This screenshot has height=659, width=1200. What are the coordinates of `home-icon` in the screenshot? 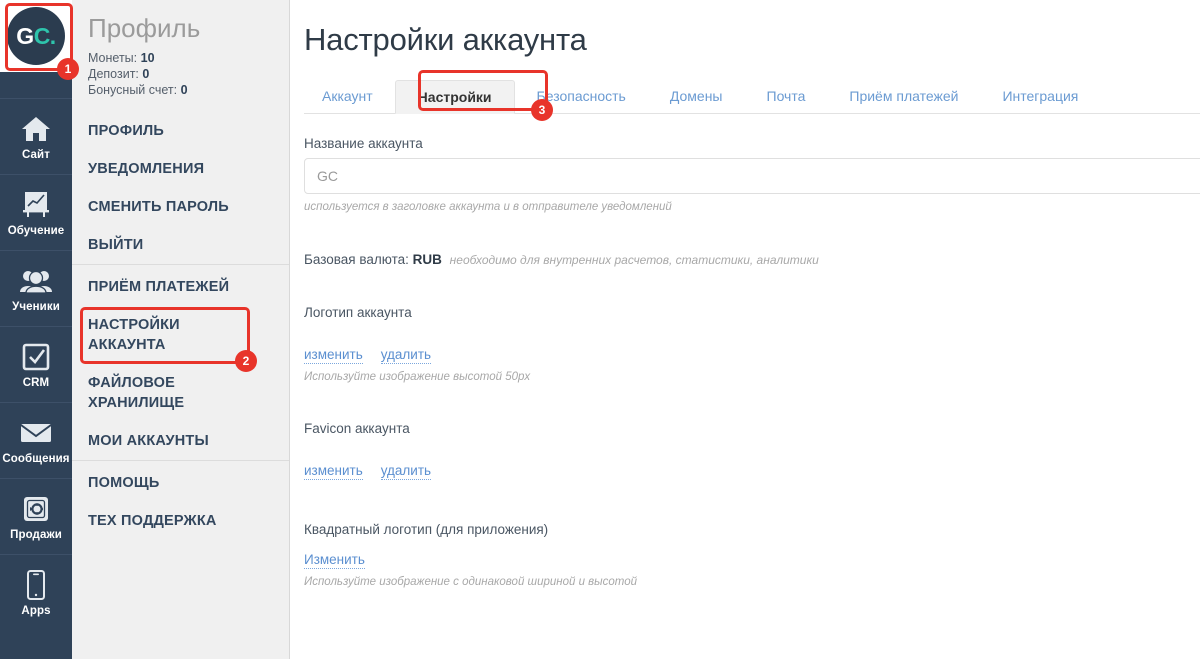 It's located at (36, 129).